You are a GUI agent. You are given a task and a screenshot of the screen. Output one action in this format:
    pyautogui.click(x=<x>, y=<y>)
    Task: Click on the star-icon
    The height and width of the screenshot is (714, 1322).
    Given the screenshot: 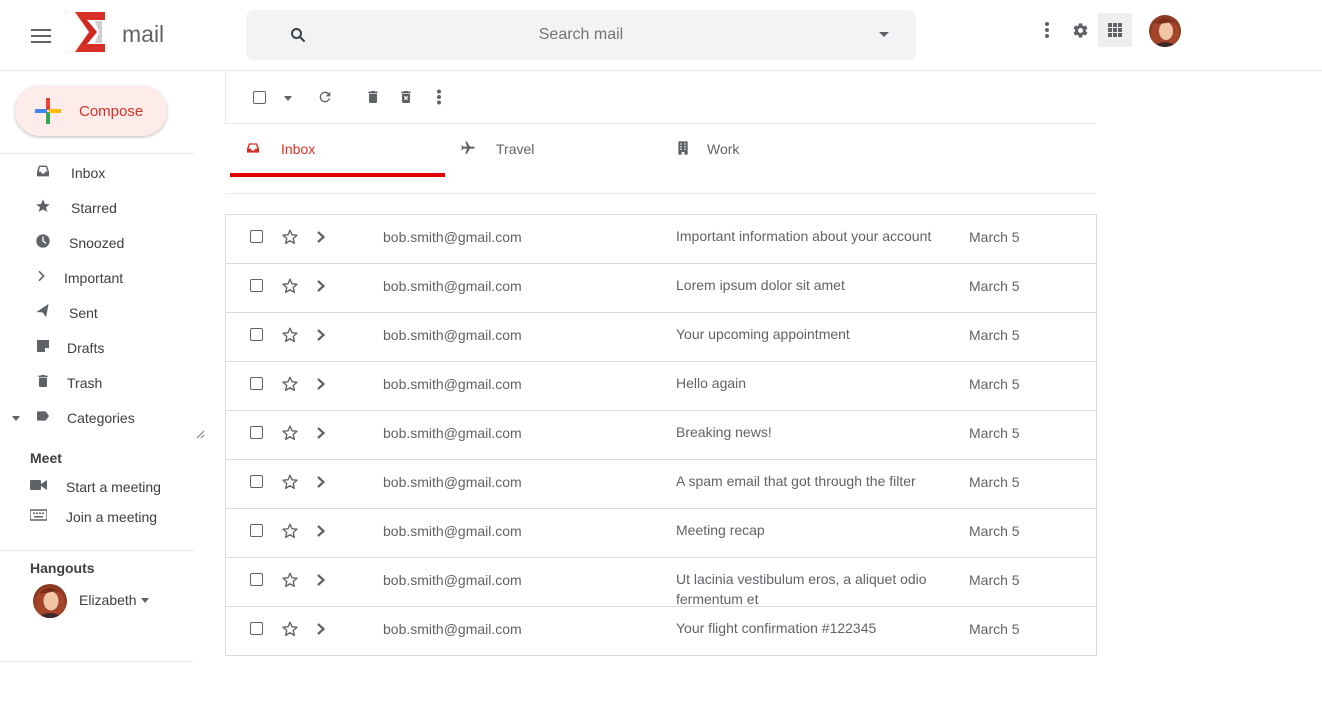 What is the action you would take?
    pyautogui.click(x=43, y=205)
    